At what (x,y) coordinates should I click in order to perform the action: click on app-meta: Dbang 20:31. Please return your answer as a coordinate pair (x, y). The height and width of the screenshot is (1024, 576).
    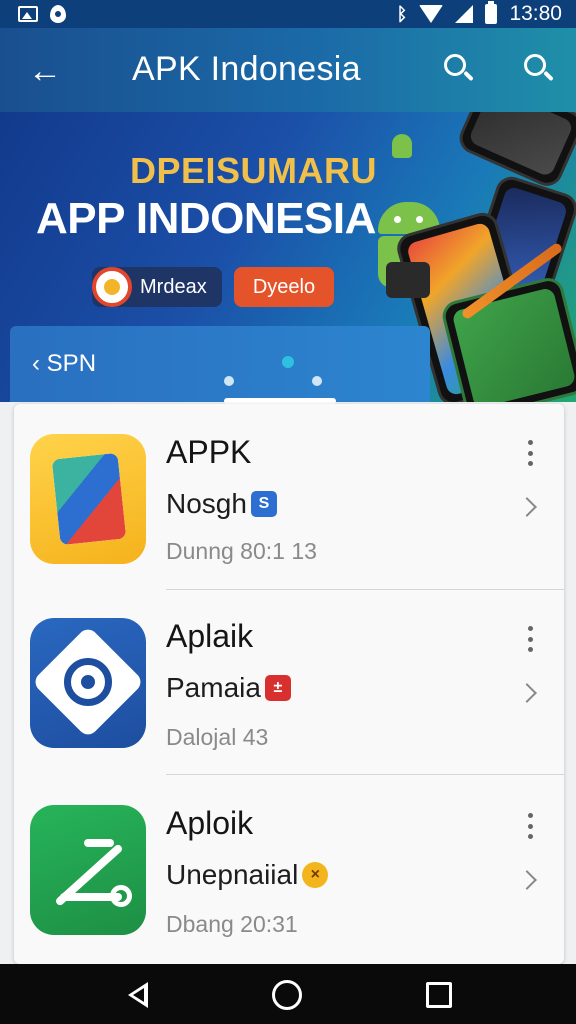
    Looking at the image, I should click on (232, 924).